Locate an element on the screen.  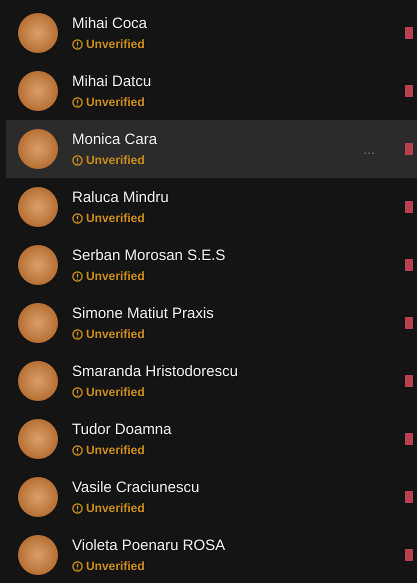
contact-name: Raluca Mindru is located at coordinates (121, 198).